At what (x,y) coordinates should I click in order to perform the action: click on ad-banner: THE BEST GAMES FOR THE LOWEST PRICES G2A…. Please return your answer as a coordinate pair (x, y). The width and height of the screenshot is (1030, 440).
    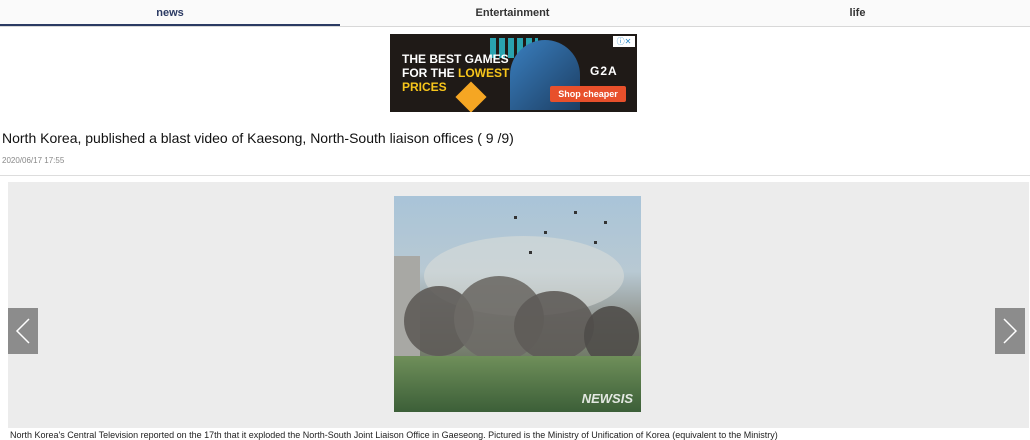
    Looking at the image, I should click on (513, 73).